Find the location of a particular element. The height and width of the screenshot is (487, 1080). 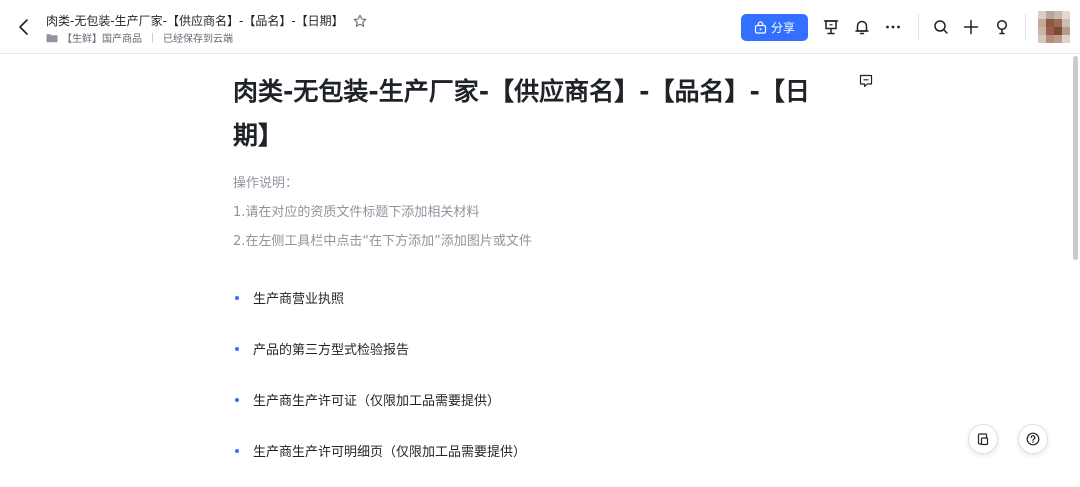

back-button is located at coordinates (24, 27).